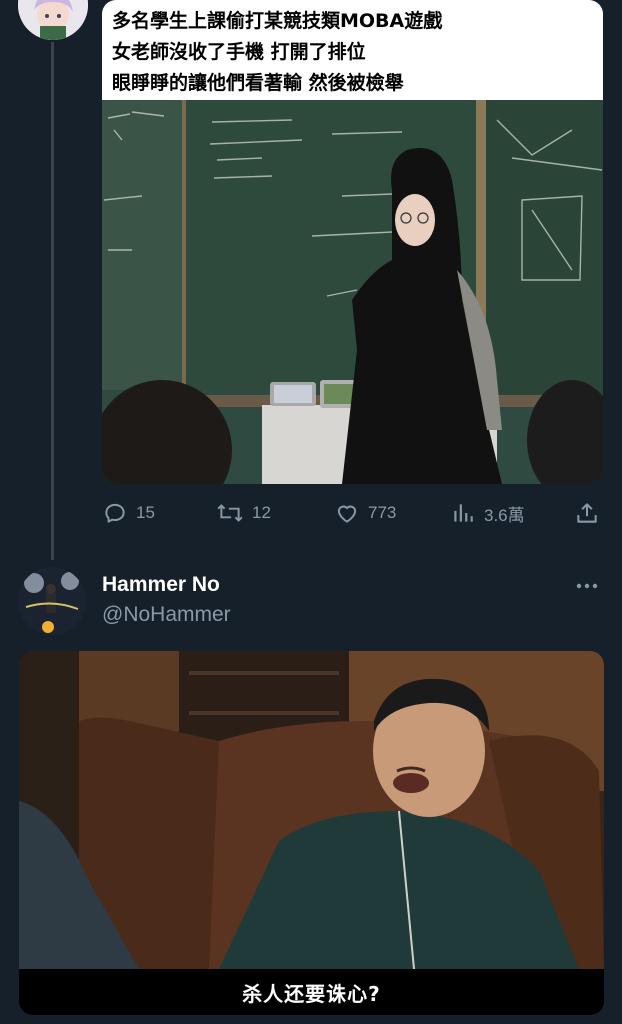 The height and width of the screenshot is (1024, 622). Describe the element at coordinates (145, 512) in the screenshot. I see `reply-count: 15` at that location.